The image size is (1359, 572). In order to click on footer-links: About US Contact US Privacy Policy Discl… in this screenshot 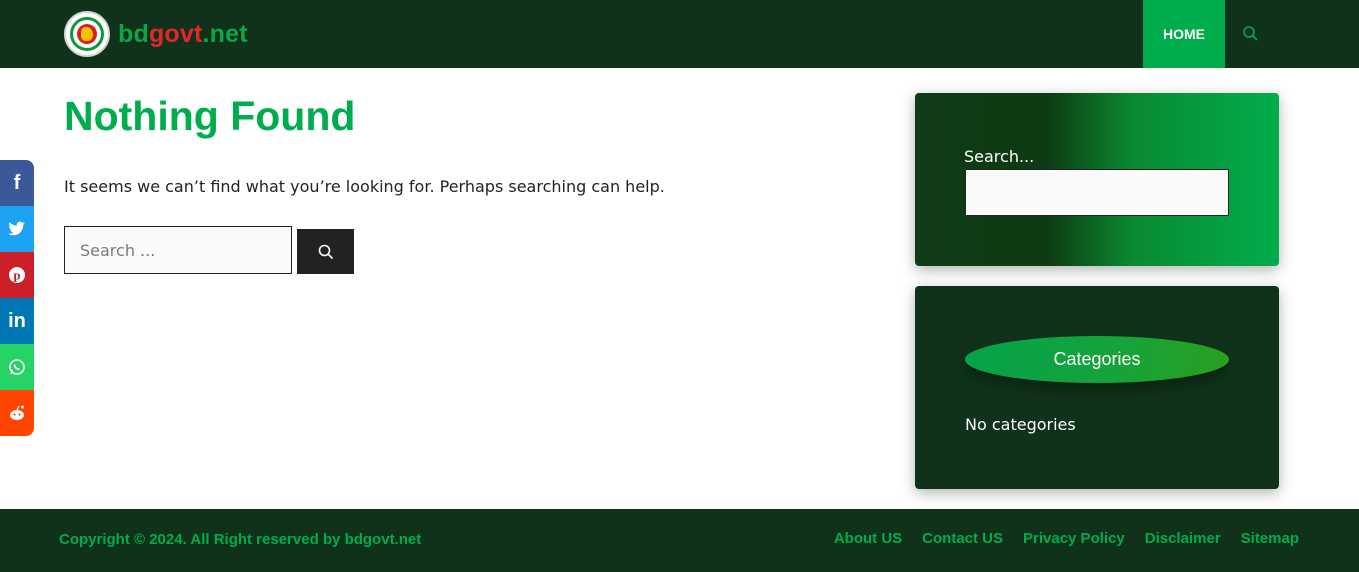, I will do `click(1066, 538)`.